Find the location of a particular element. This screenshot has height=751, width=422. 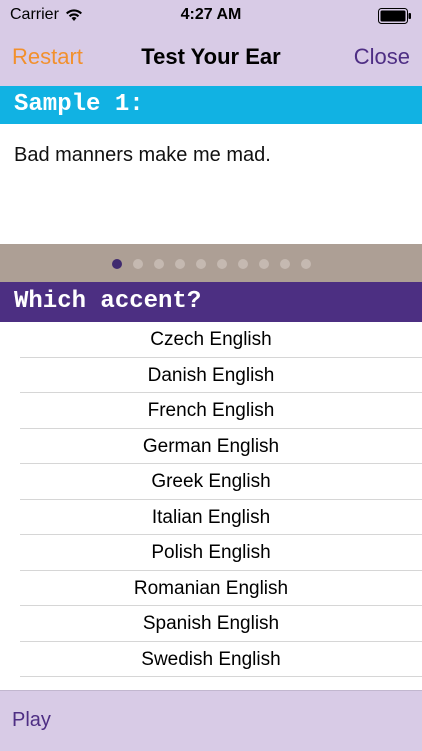

page-indicator is located at coordinates (211, 264).